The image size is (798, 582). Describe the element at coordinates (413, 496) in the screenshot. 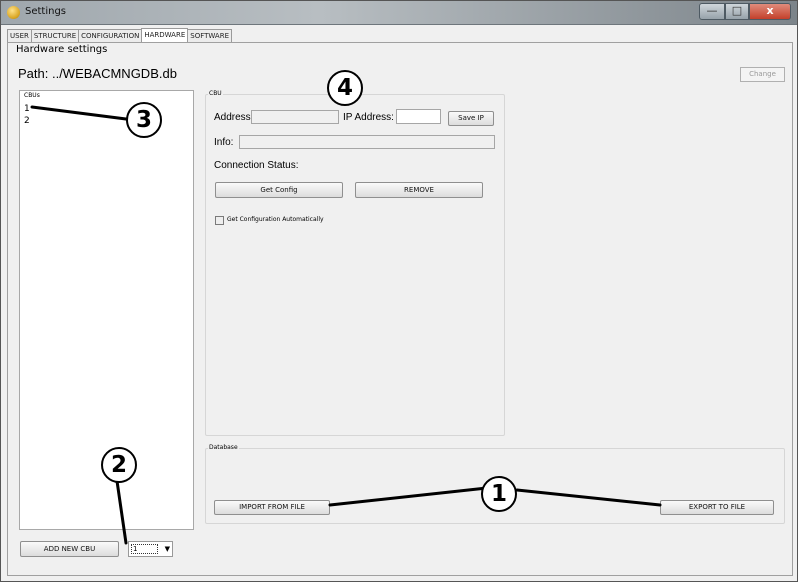

I see `callout-line-1-import` at that location.